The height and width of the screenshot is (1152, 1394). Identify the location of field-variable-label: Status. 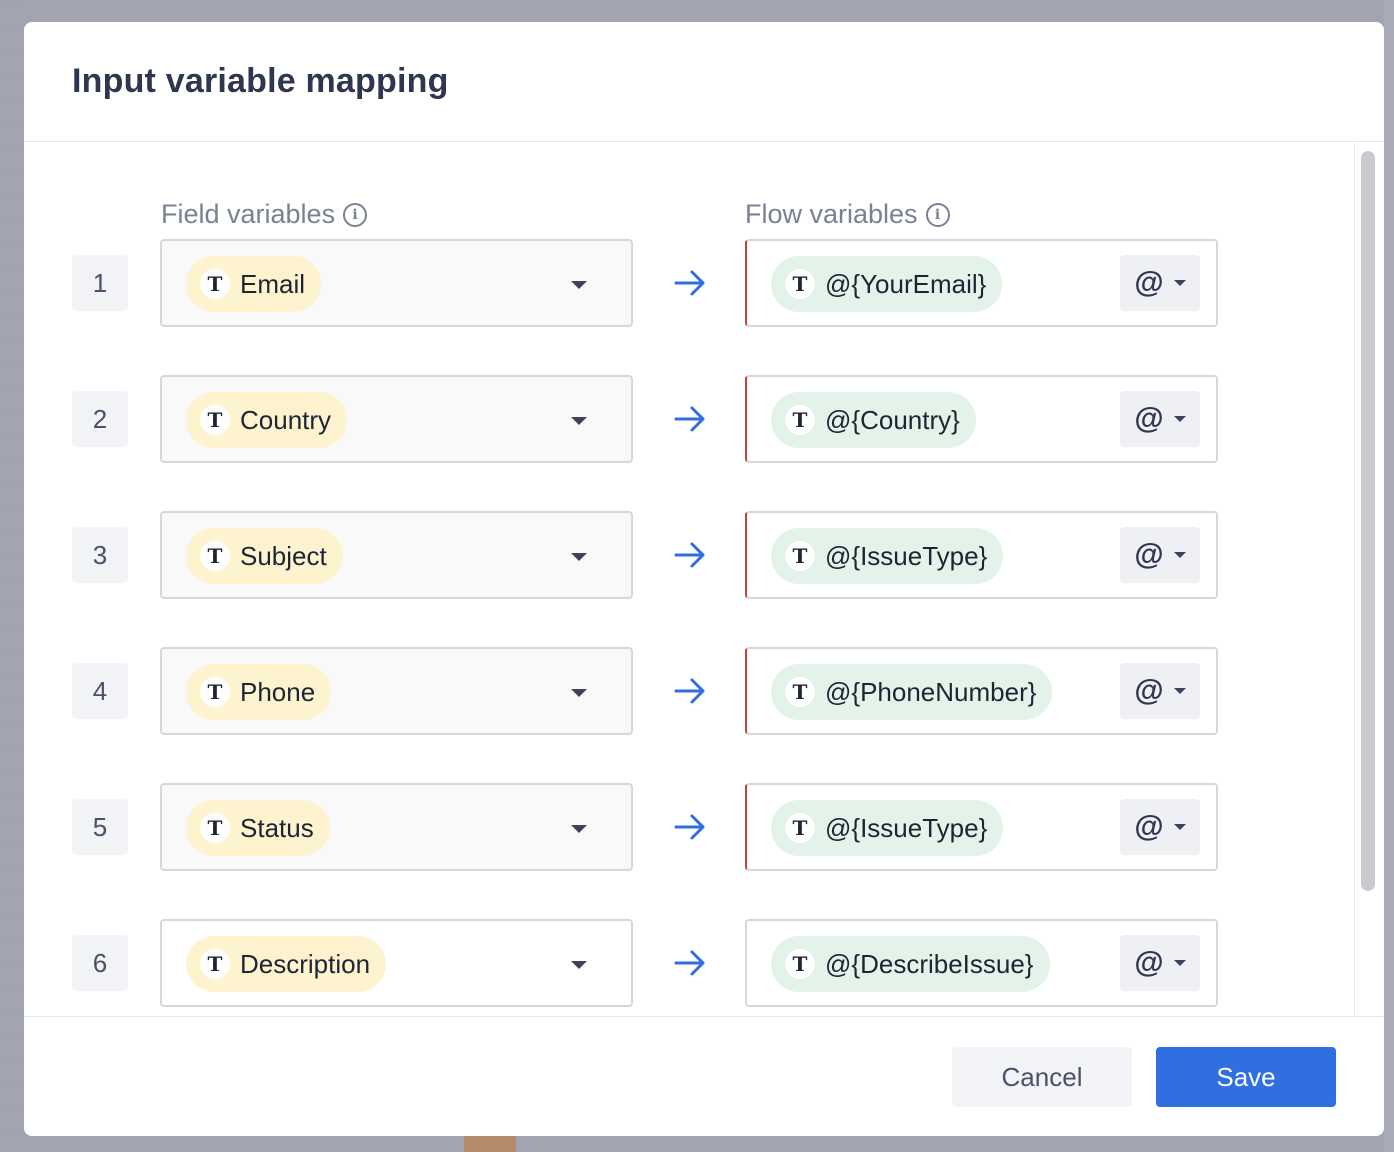
(277, 827).